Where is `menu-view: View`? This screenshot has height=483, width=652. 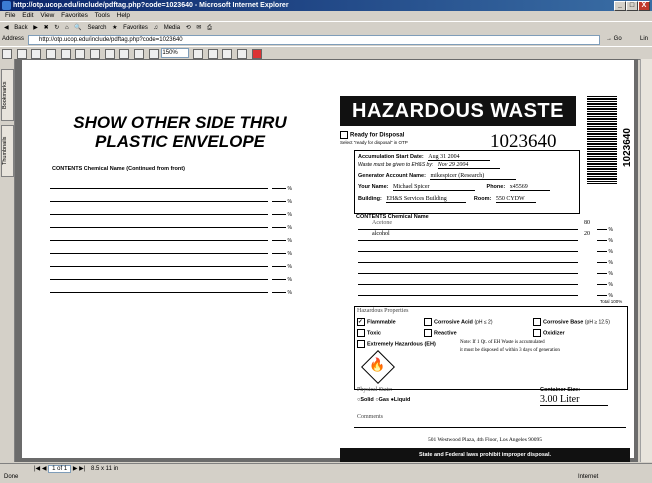 menu-view: View is located at coordinates (47, 15).